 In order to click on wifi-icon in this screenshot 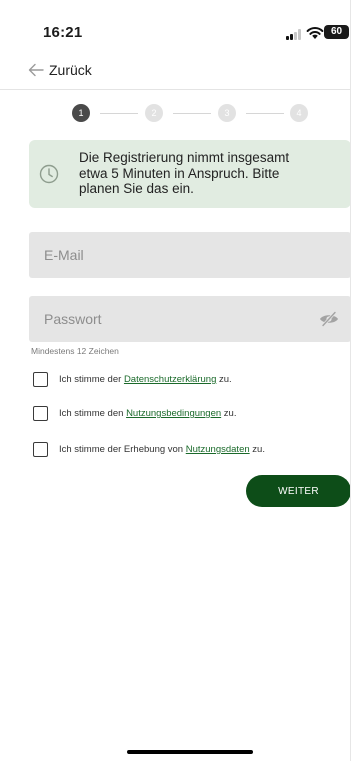, I will do `click(315, 33)`.